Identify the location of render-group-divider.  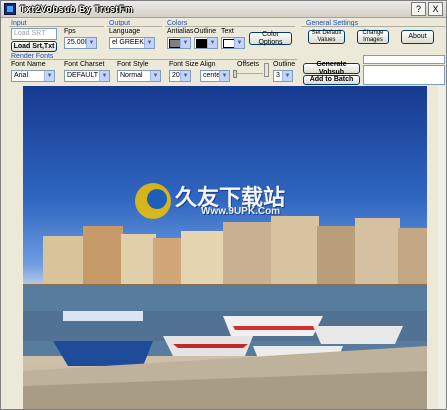
(153, 59).